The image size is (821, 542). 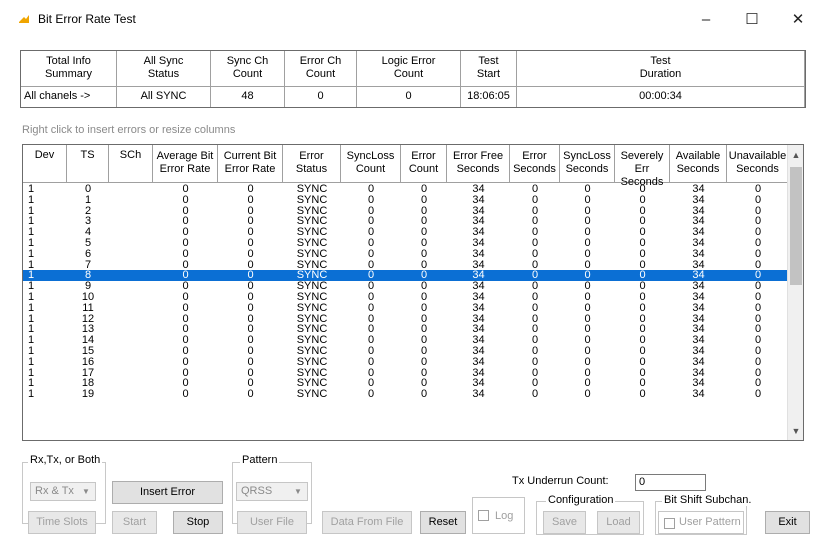 I want to click on table-row: 1 3 0 0 SYNC 0 0 34 0 0 0 34 0, so click(x=406, y=221).